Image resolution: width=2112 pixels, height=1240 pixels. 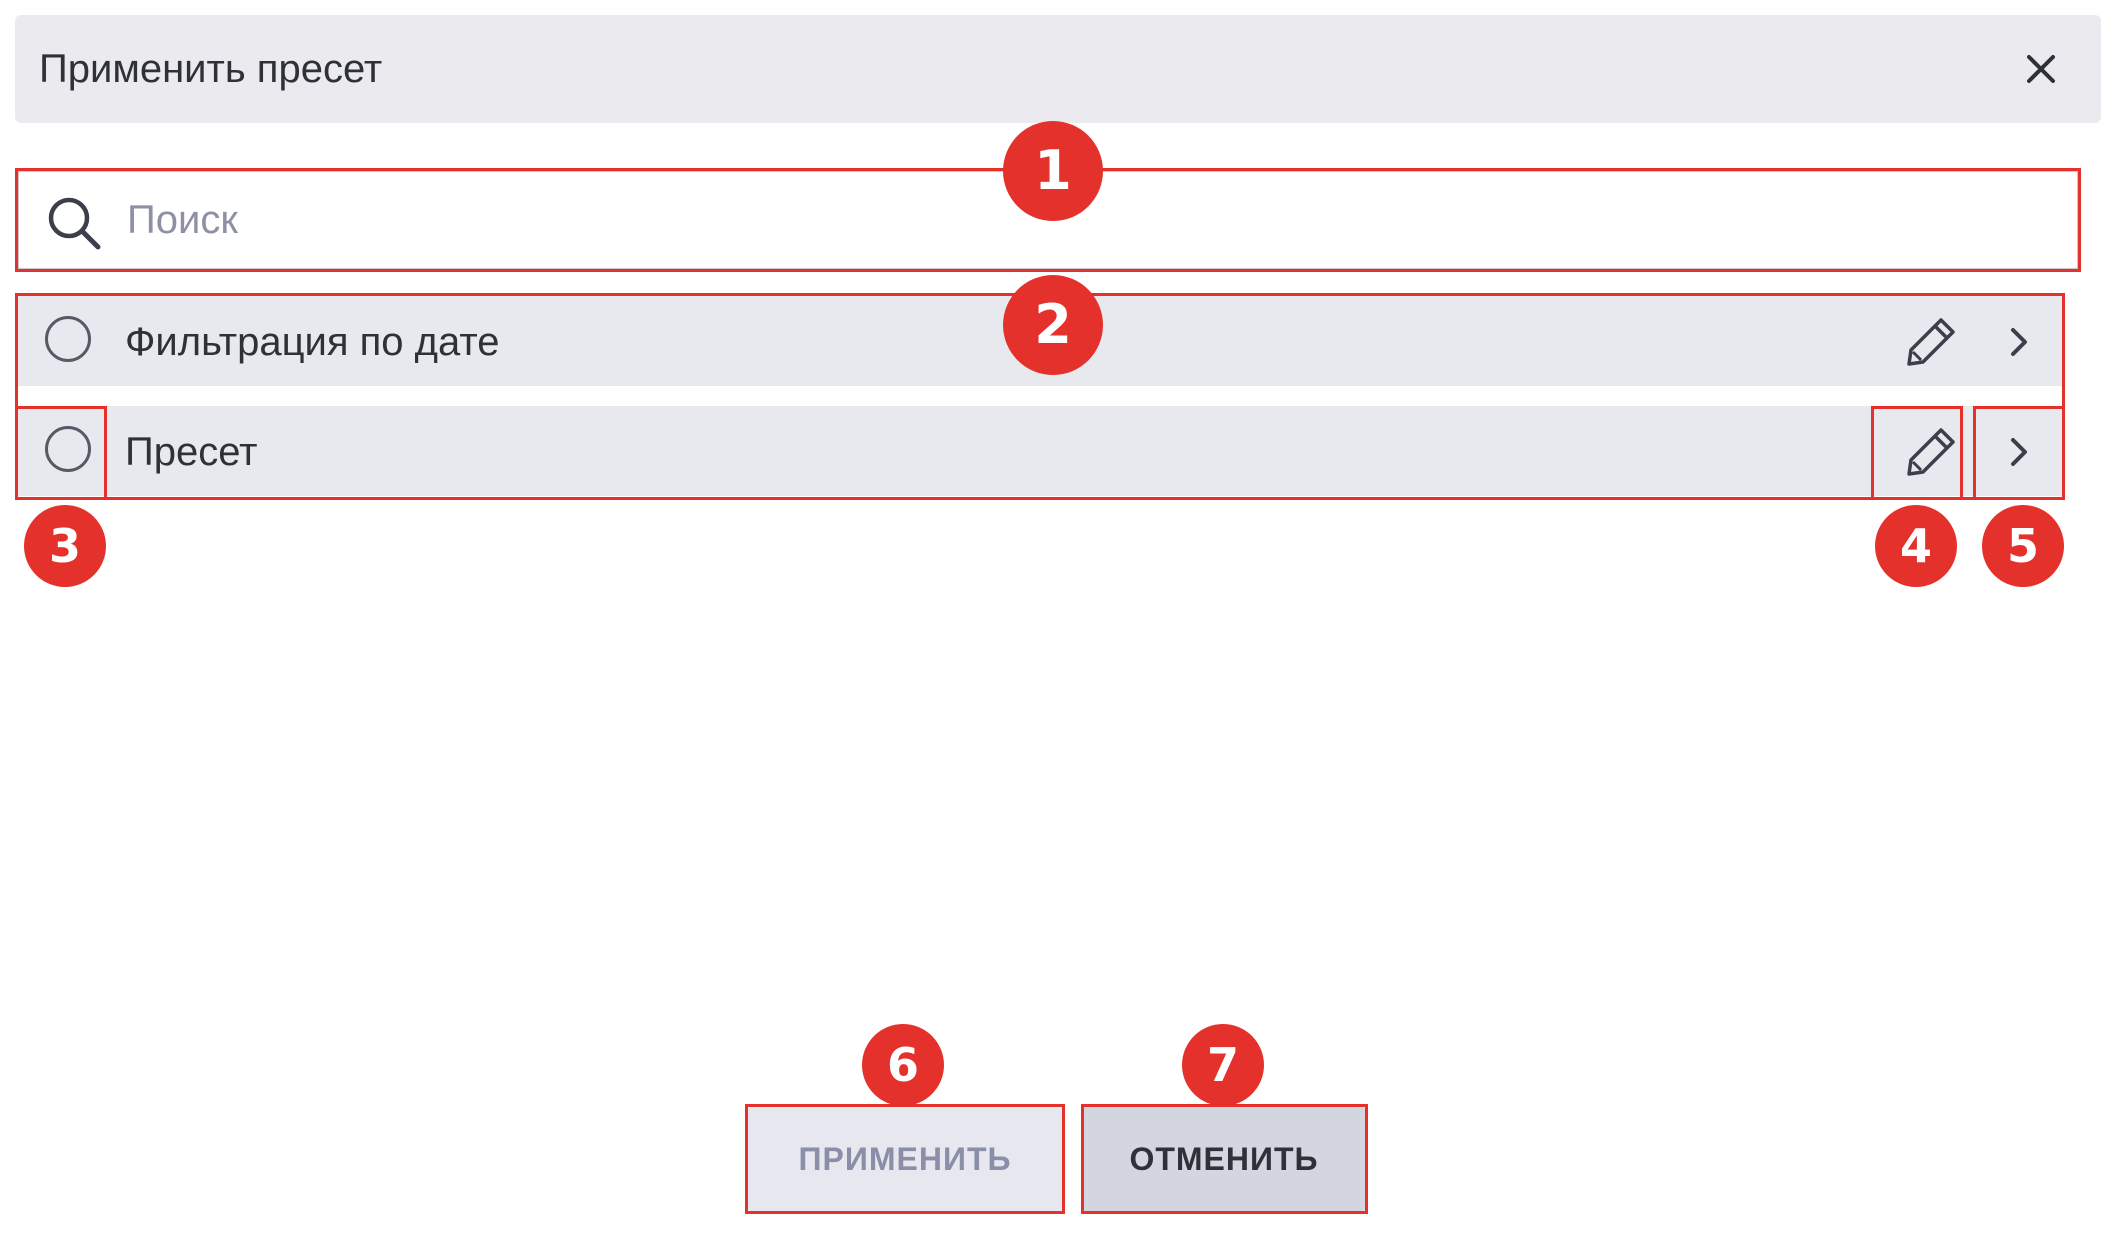 I want to click on callout-badge-3: 3, so click(x=65, y=546).